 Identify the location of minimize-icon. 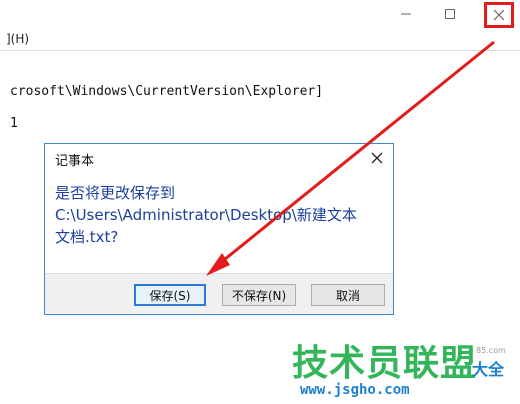
(406, 14).